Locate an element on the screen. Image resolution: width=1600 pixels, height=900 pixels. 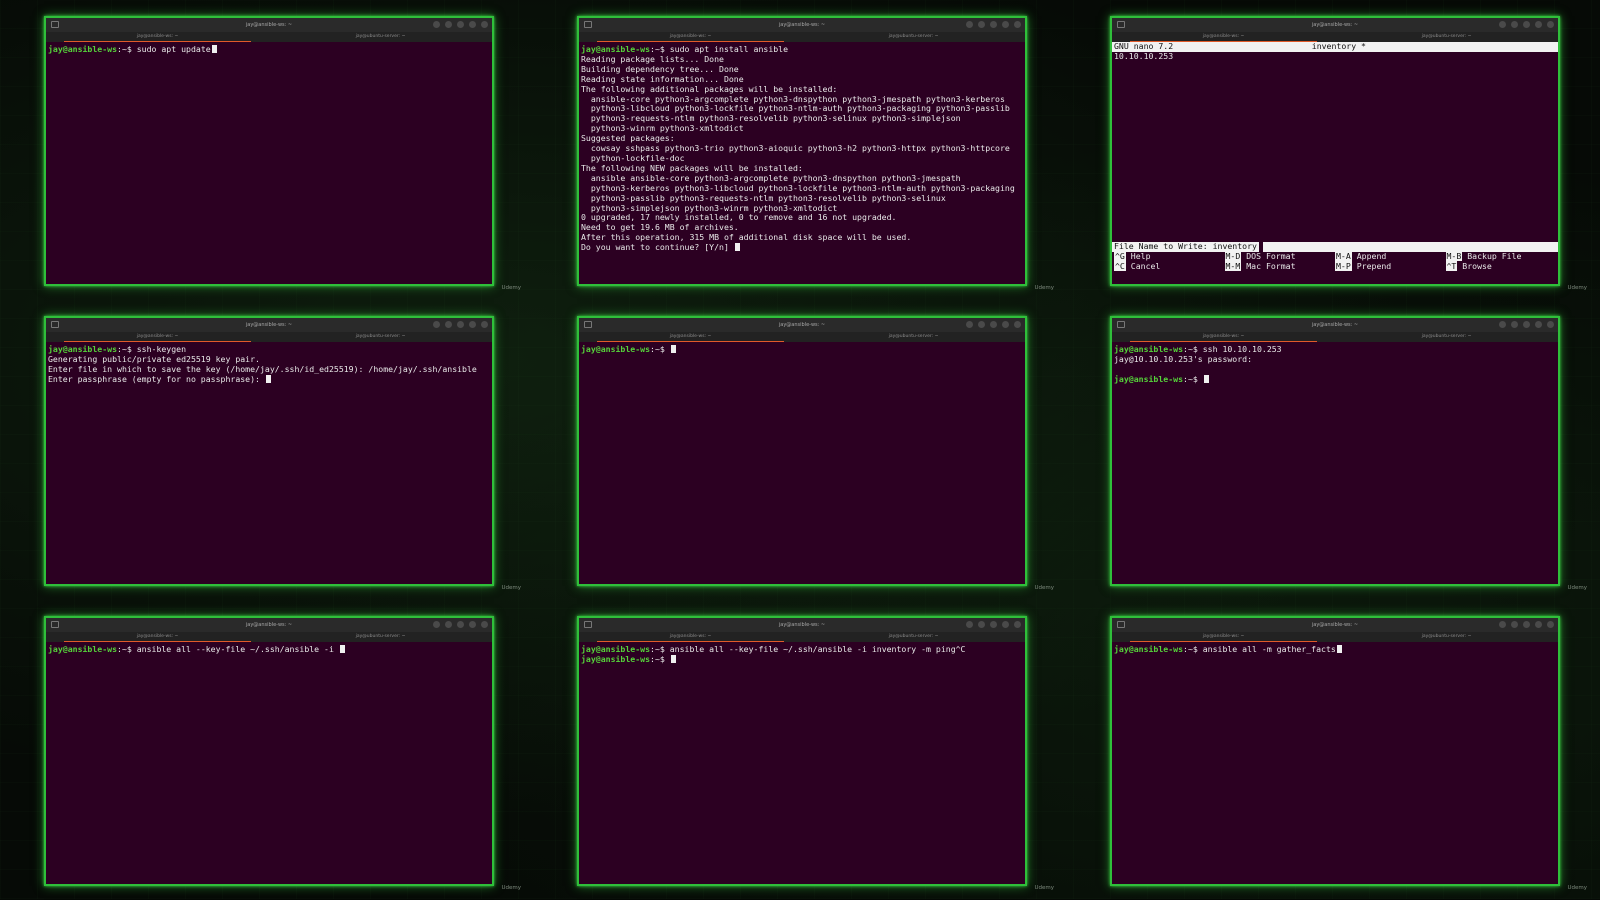
shortcut-item: M-P Prepend is located at coordinates (1390, 266).